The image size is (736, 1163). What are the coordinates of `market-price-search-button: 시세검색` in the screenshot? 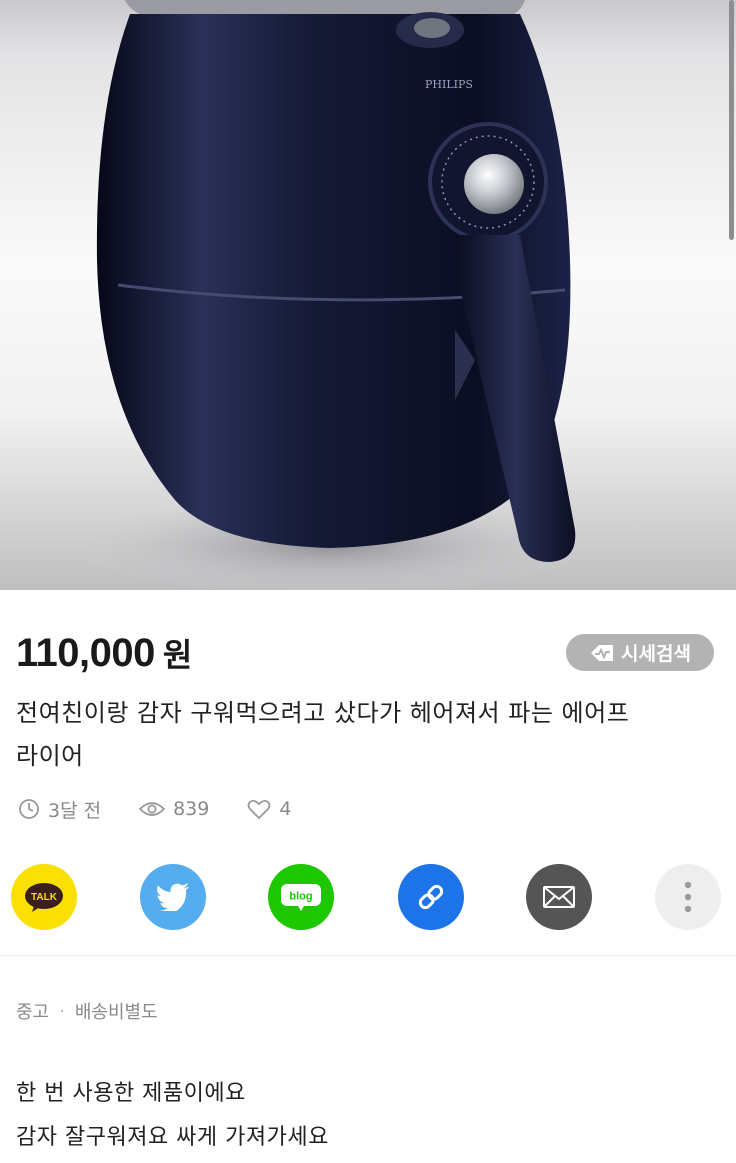 It's located at (640, 652).